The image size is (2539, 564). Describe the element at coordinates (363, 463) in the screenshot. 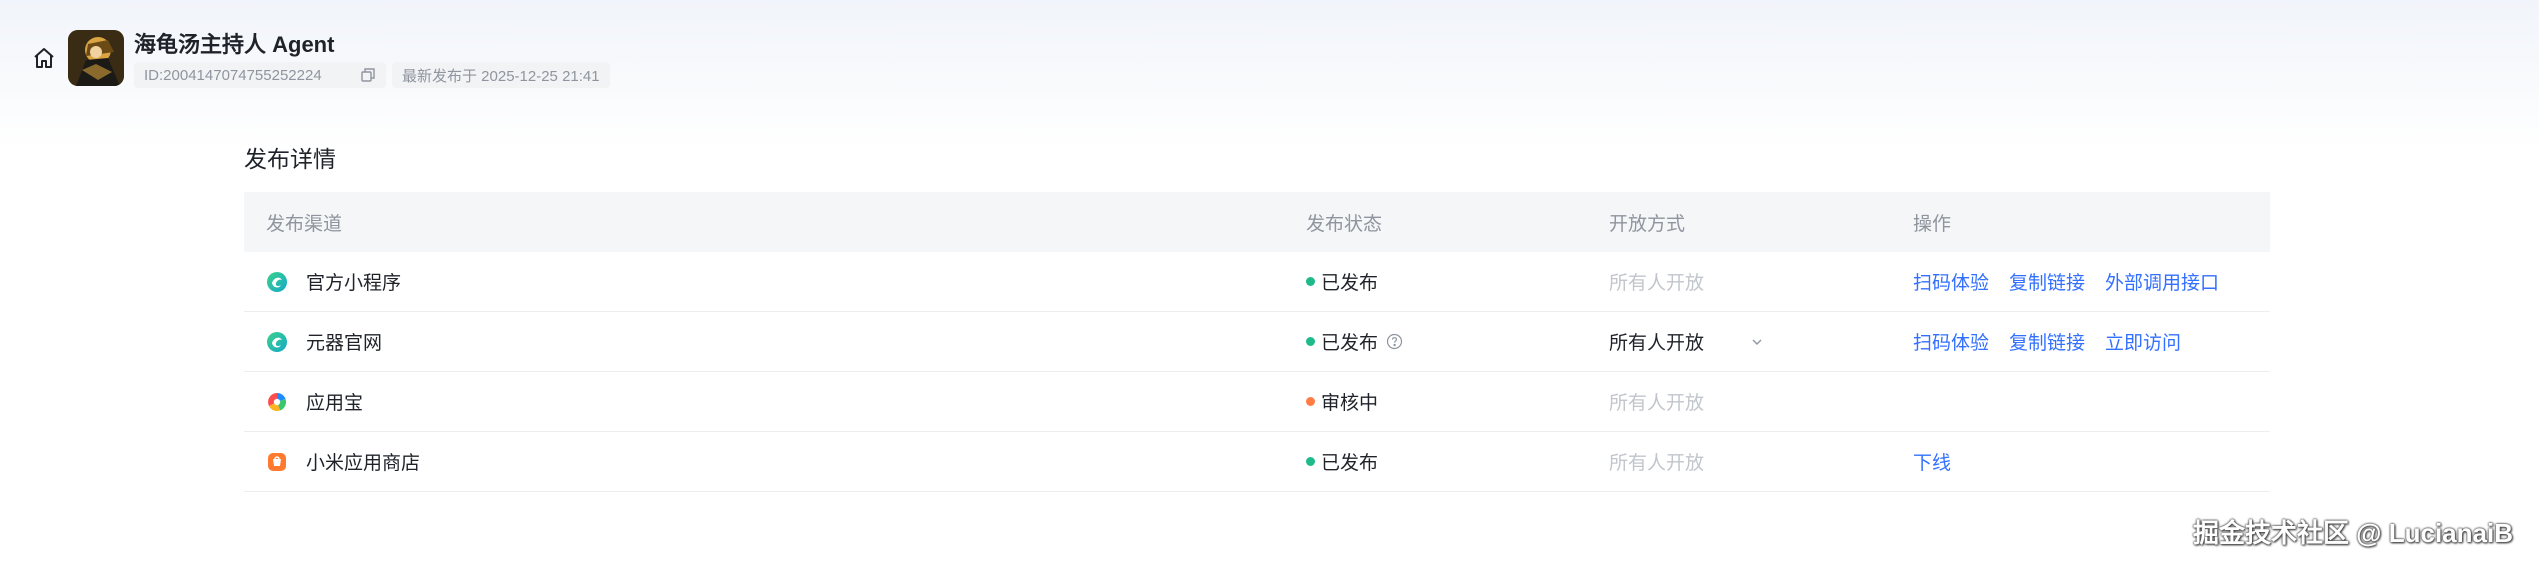

I see `channel-name: 小米应用商店` at that location.